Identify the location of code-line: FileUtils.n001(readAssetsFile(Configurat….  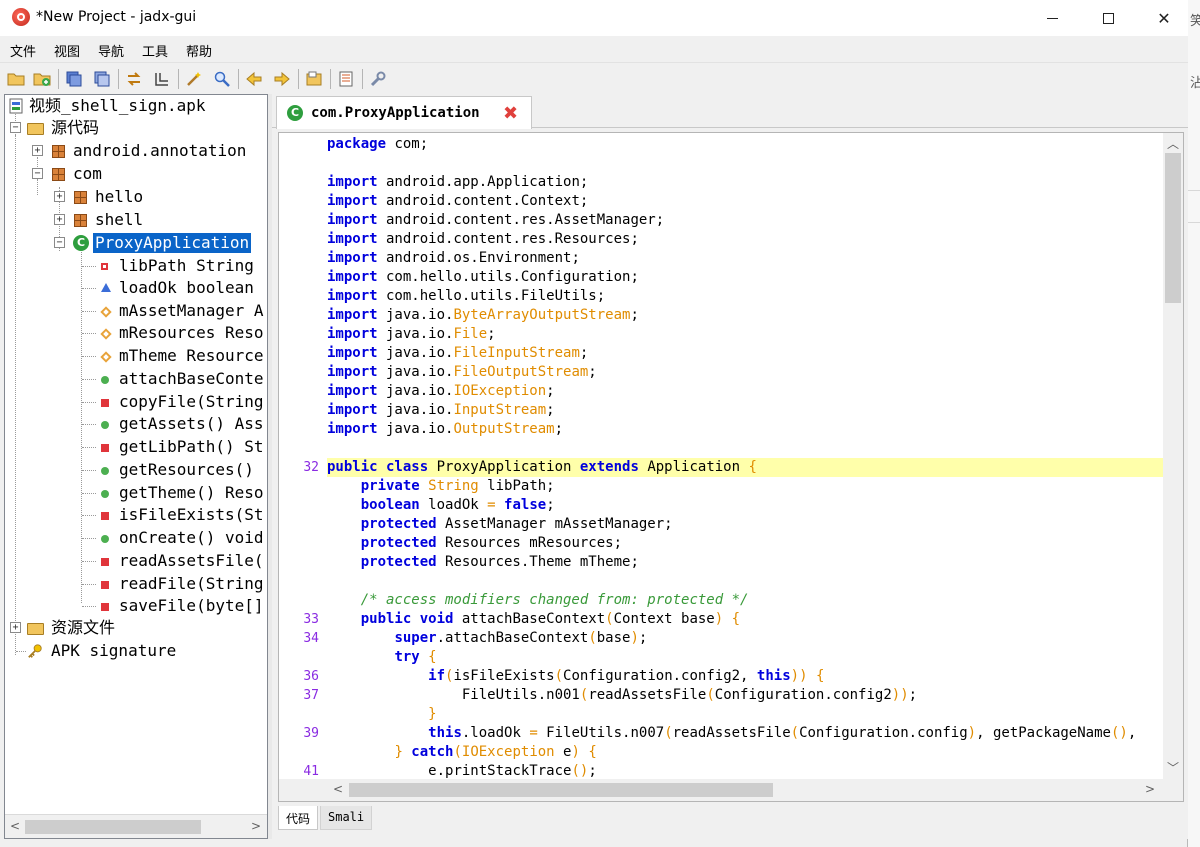
(745, 695).